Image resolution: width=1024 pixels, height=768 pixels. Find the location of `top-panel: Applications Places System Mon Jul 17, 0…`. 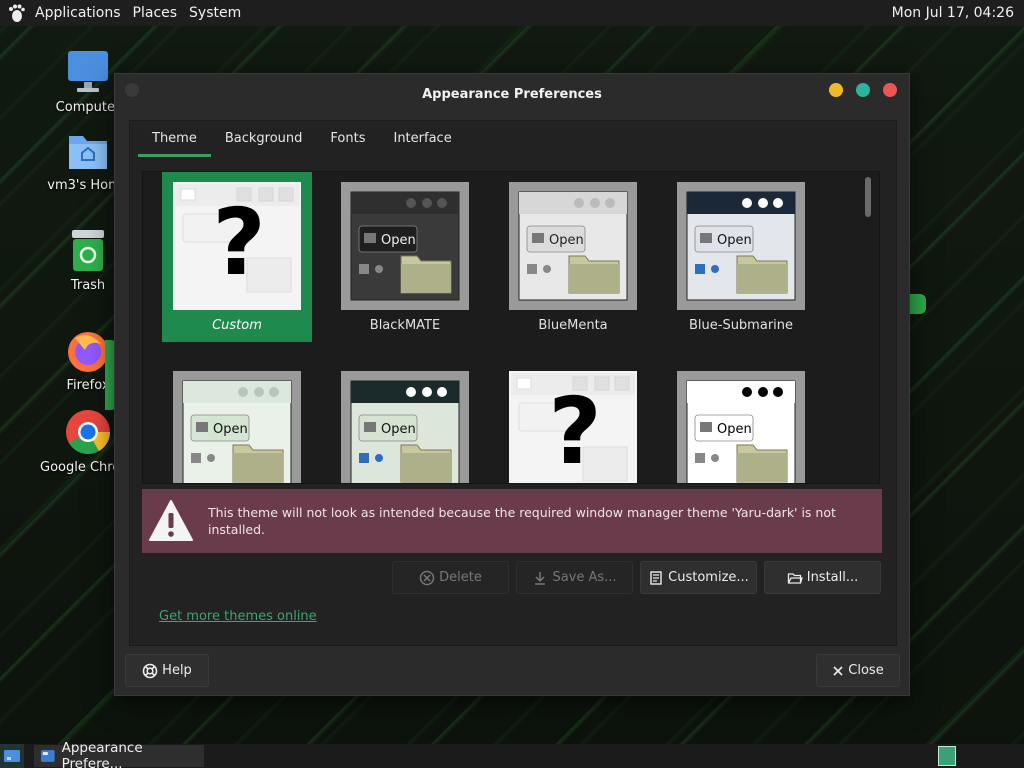

top-panel: Applications Places System Mon Jul 17, 0… is located at coordinates (512, 13).